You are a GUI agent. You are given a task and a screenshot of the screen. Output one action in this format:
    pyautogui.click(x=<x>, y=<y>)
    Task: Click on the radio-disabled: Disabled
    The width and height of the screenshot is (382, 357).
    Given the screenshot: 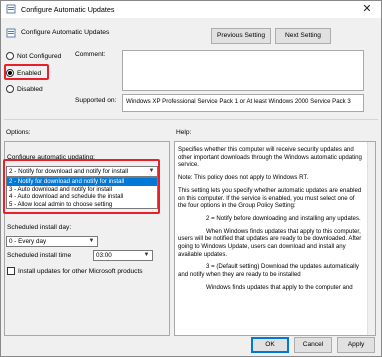 What is the action you would take?
    pyautogui.click(x=24, y=89)
    